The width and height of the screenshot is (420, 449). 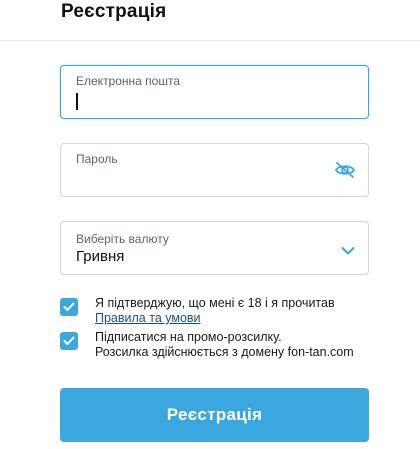 What do you see at coordinates (214, 248) in the screenshot?
I see `currency-select: Виберіть валюту Гривня` at bounding box center [214, 248].